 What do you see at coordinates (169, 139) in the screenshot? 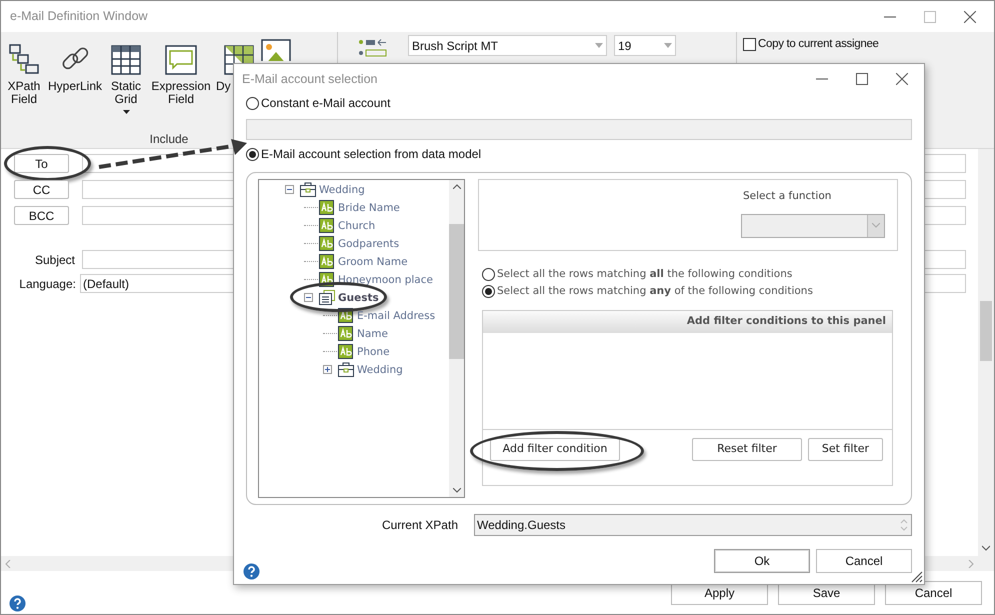
I see `group-label: Include` at bounding box center [169, 139].